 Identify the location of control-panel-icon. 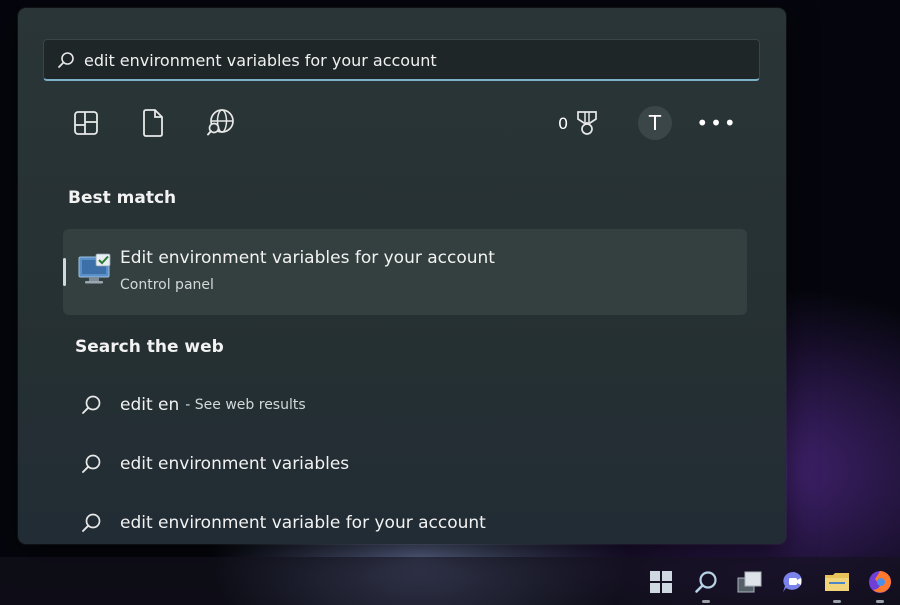
(94, 268).